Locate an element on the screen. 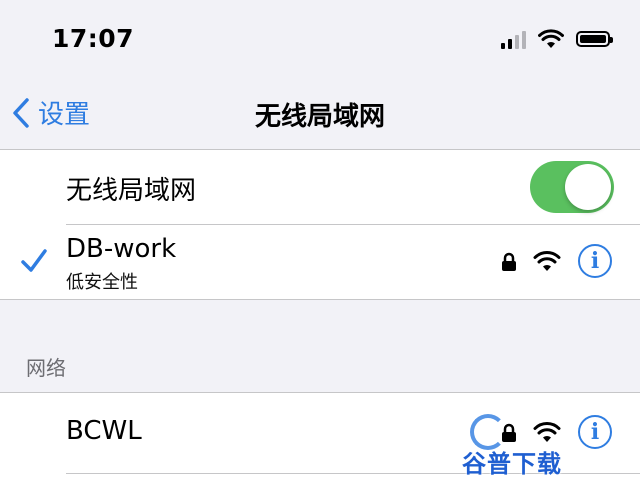 This screenshot has width=640, height=480. status-time: 17:07 is located at coordinates (93, 38).